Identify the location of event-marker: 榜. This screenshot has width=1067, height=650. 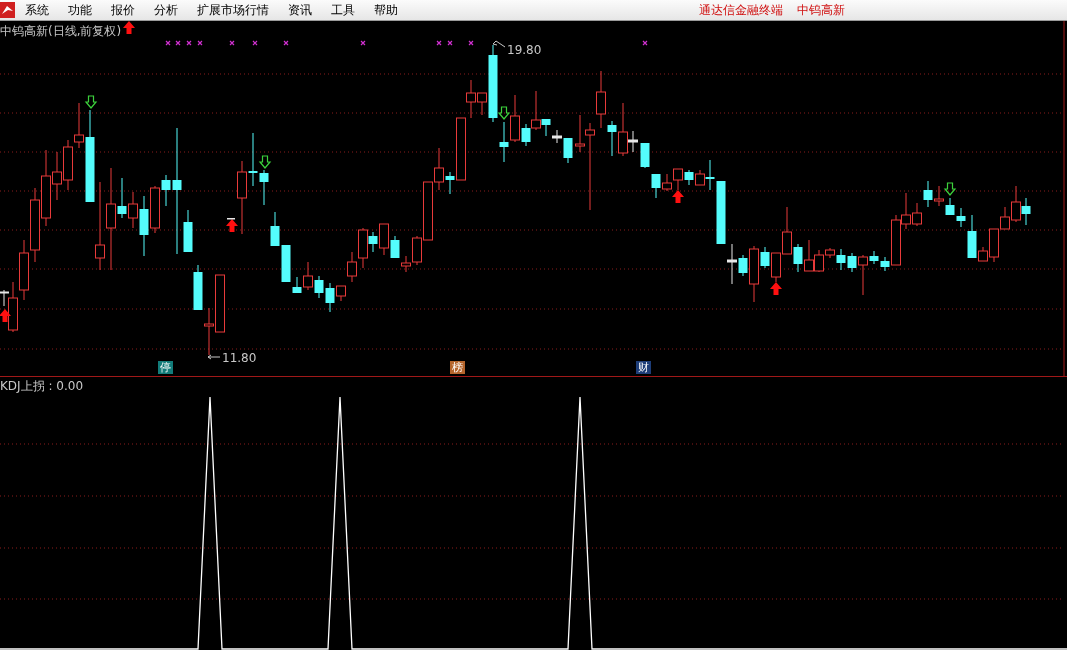
(457, 367).